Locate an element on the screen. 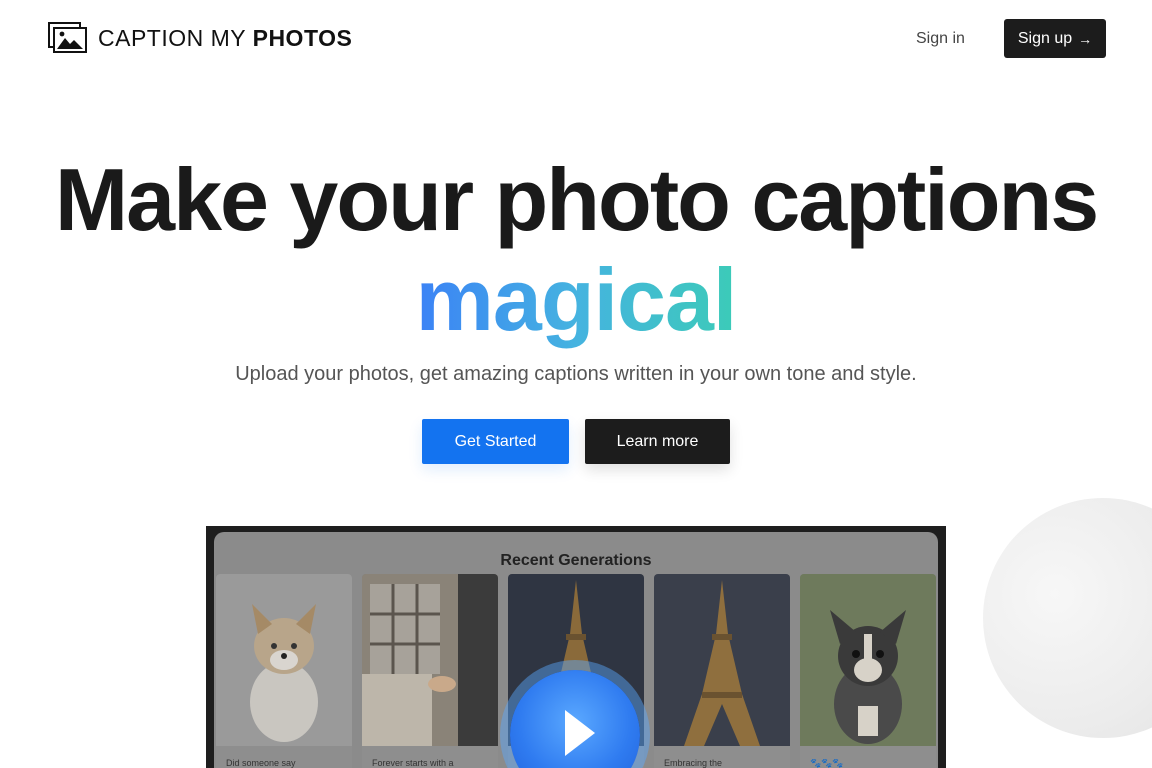 This screenshot has height=768, width=1152. eiffel-tower-photo is located at coordinates (722, 660).